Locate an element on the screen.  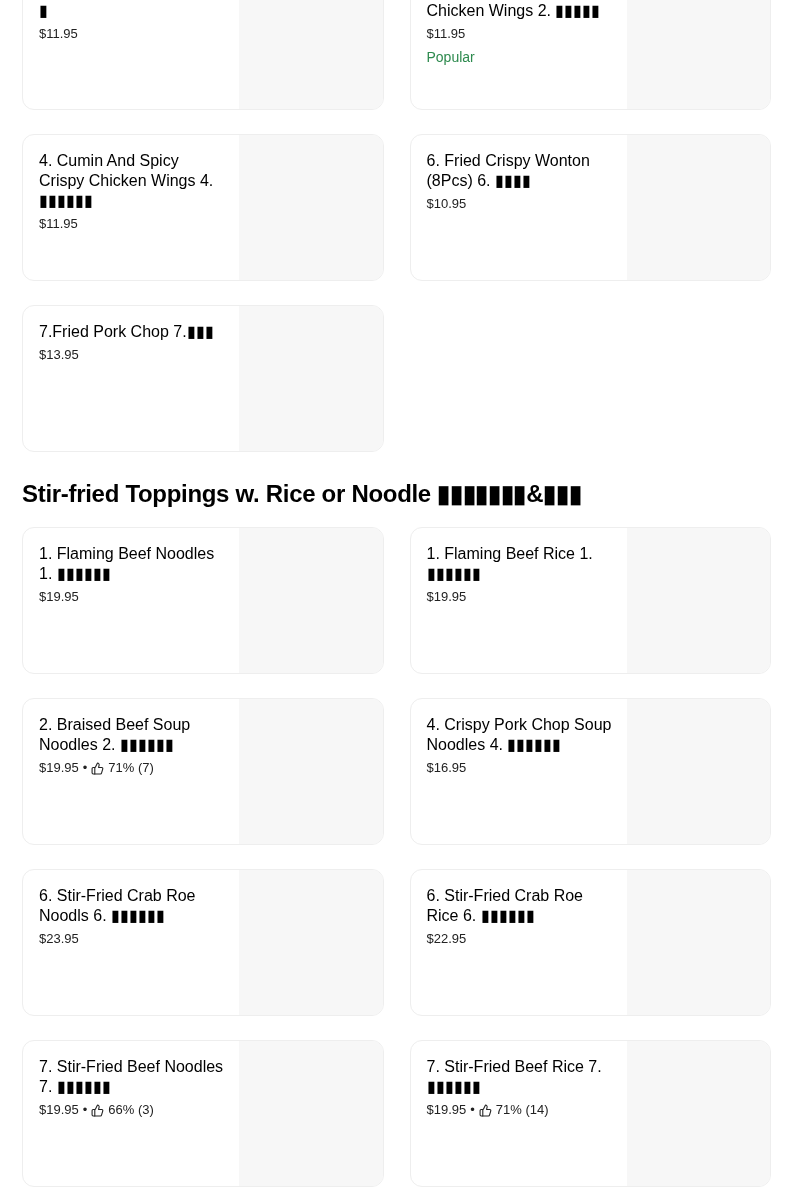
menu-item-card: 6. Stir-Fried Crab Roe Rice 6. ▮▮▮▮▮▮ $22.95 is located at coordinates (590, 942).